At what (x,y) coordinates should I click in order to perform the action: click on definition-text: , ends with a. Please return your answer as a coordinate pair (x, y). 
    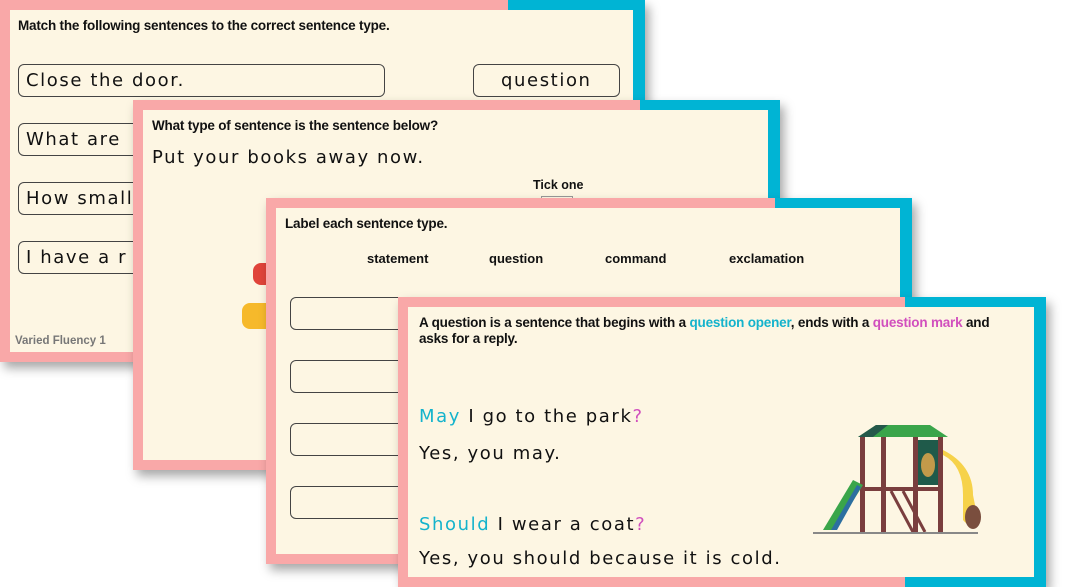
    Looking at the image, I should click on (831, 322).